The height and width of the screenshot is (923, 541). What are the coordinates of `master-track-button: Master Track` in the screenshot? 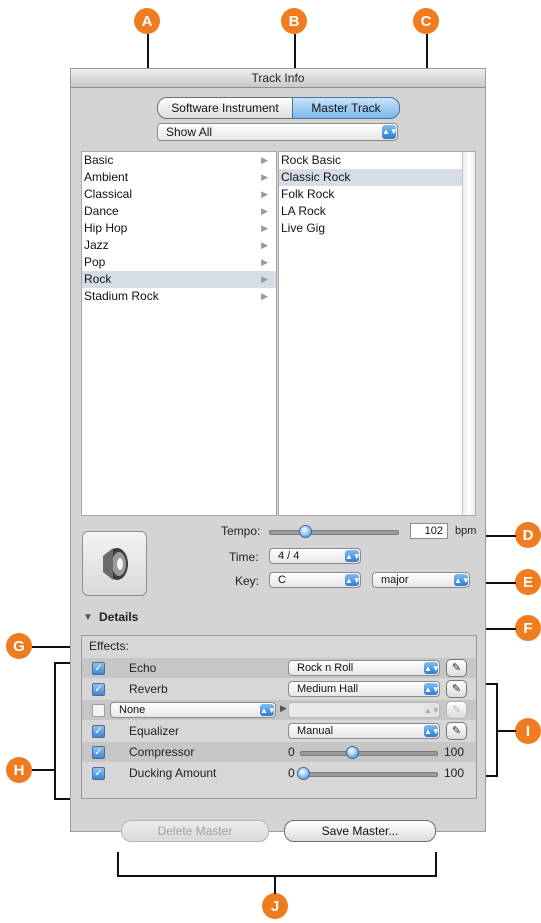 It's located at (346, 108).